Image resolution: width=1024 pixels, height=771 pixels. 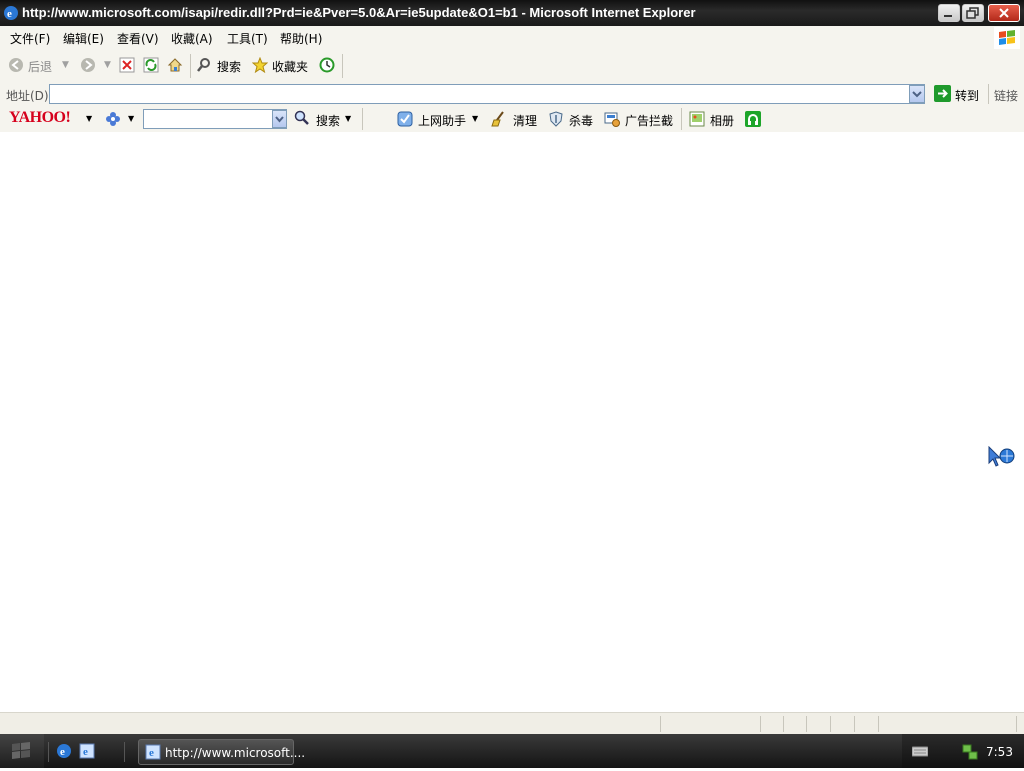 I want to click on address-dropdown, so click(x=917, y=94).